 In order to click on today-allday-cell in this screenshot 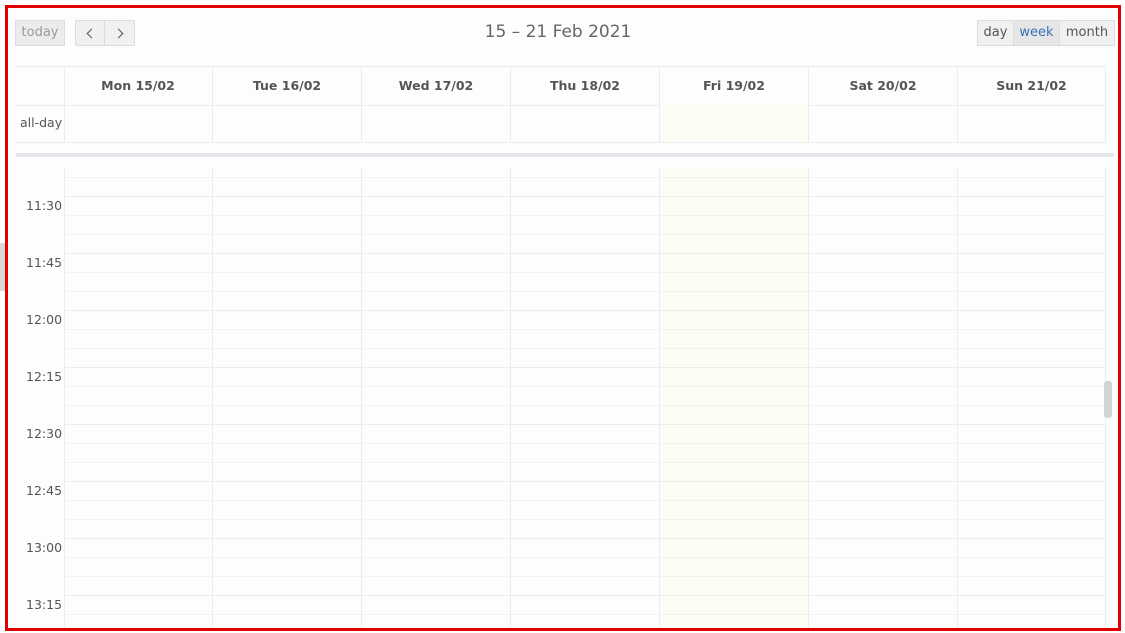, I will do `click(733, 123)`.